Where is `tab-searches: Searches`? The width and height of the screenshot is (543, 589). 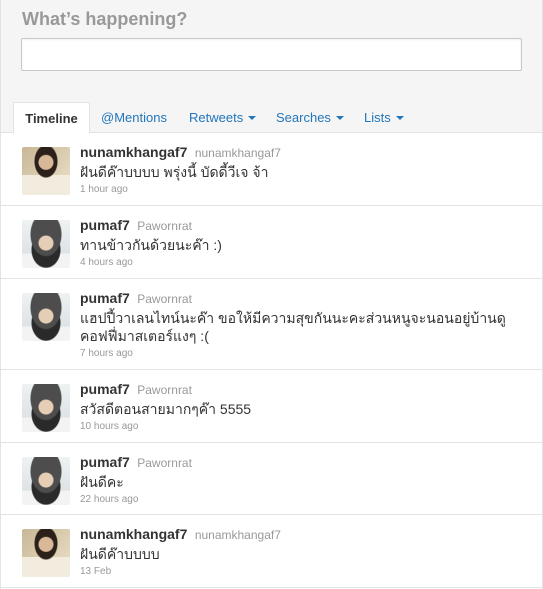 tab-searches: Searches is located at coordinates (310, 117).